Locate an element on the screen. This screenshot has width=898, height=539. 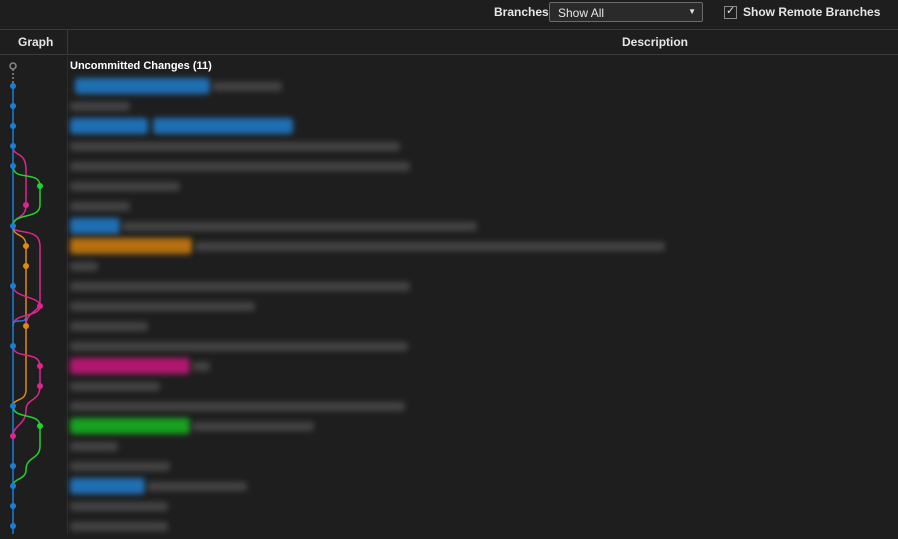
show-remote-branches-label: Show Remote Branches is located at coordinates (812, 12).